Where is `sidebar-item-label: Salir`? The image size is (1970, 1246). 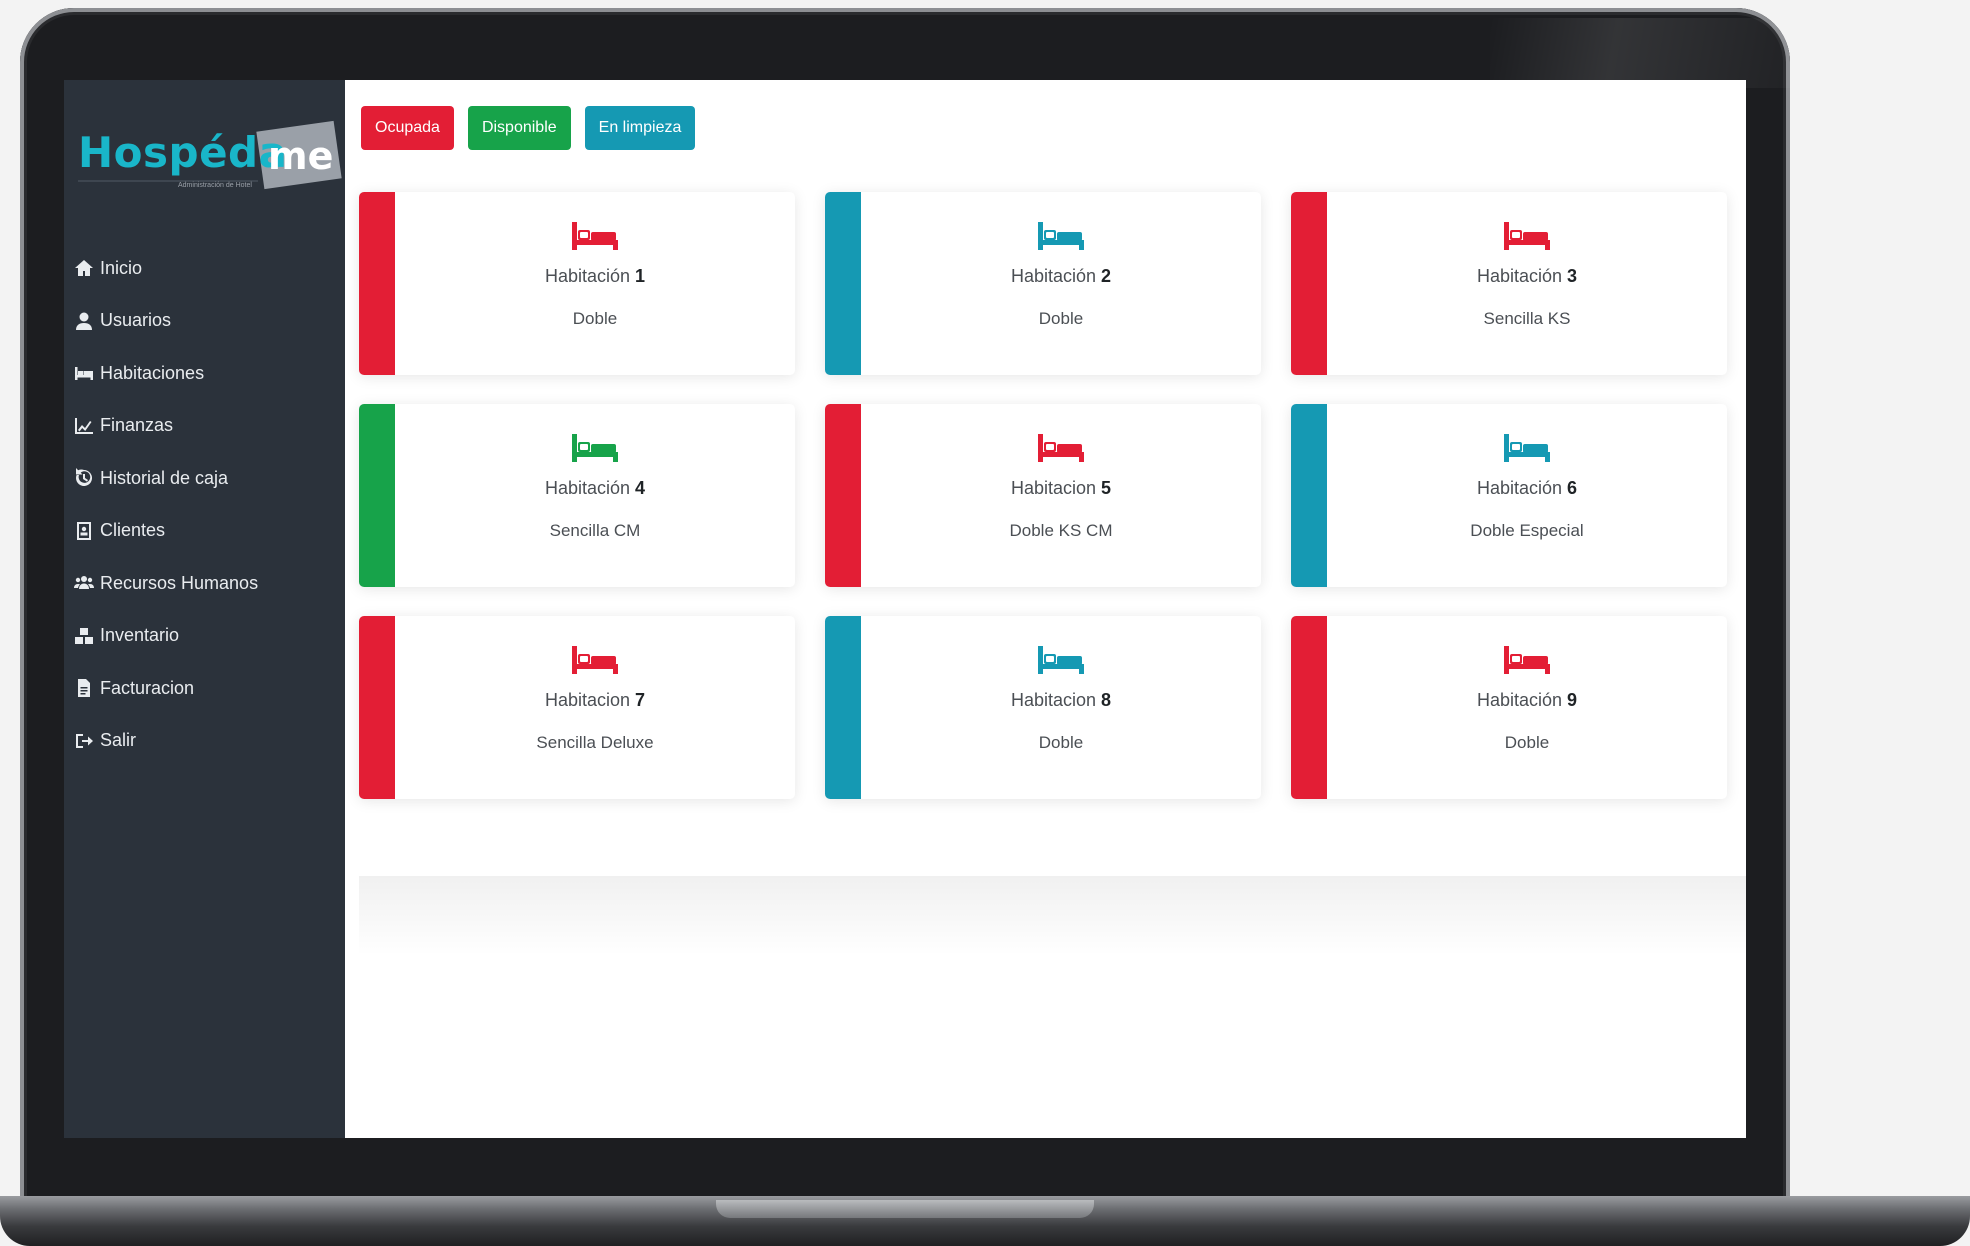 sidebar-item-label: Salir is located at coordinates (118, 740).